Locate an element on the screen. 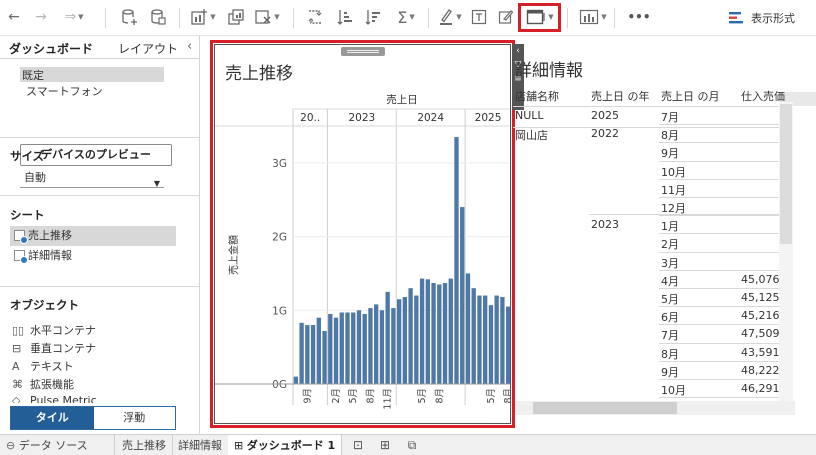 This screenshot has height=455, width=816. tab-sales-trend: 売上推移 is located at coordinates (144, 445).